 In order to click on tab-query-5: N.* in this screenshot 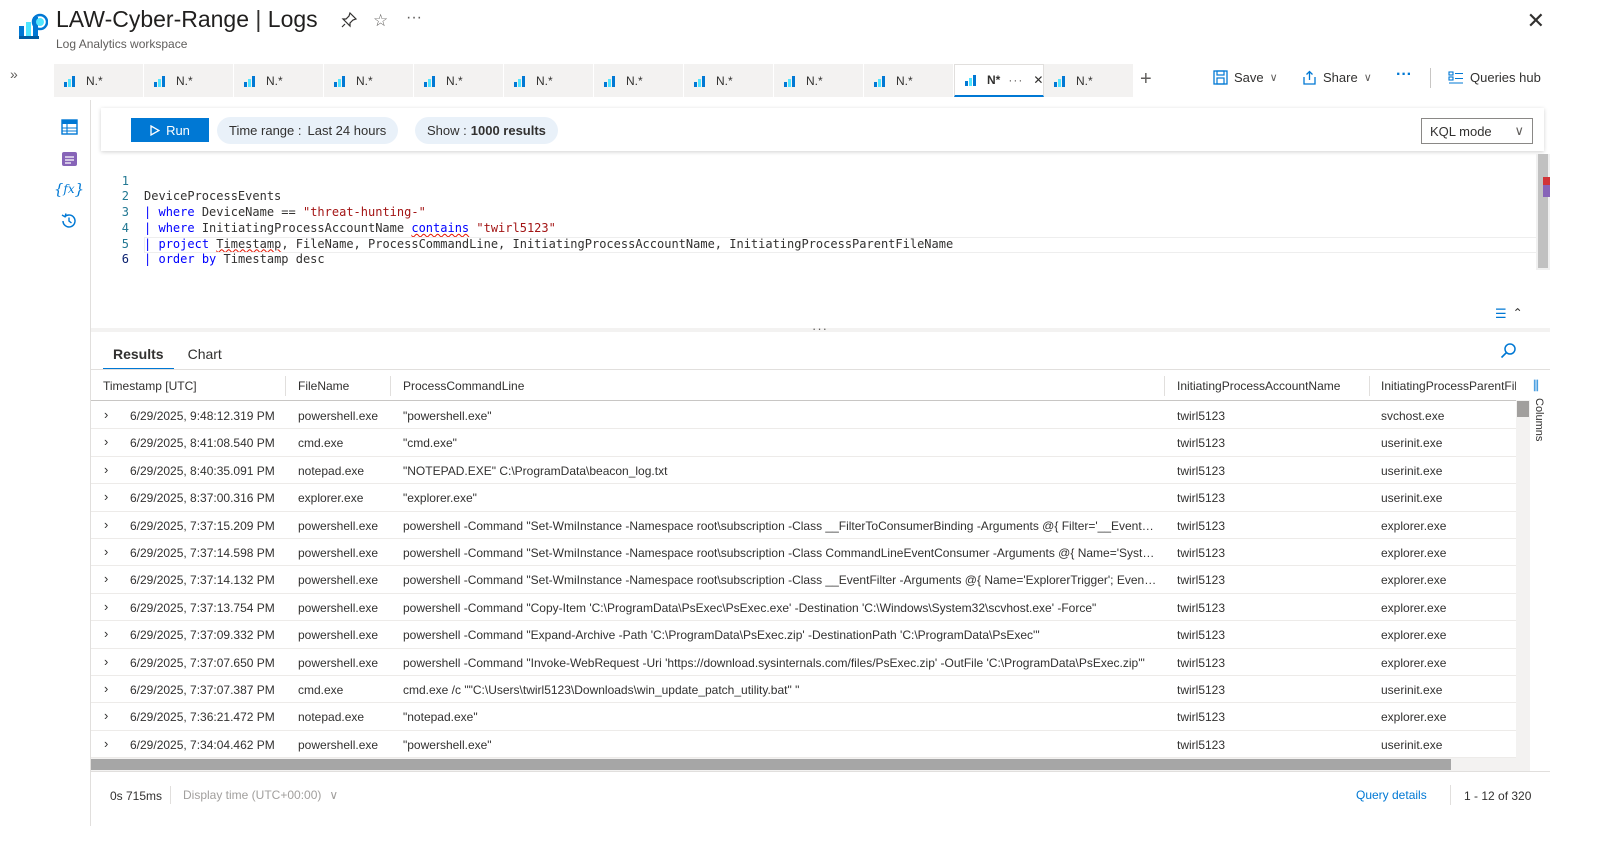, I will do `click(459, 80)`.